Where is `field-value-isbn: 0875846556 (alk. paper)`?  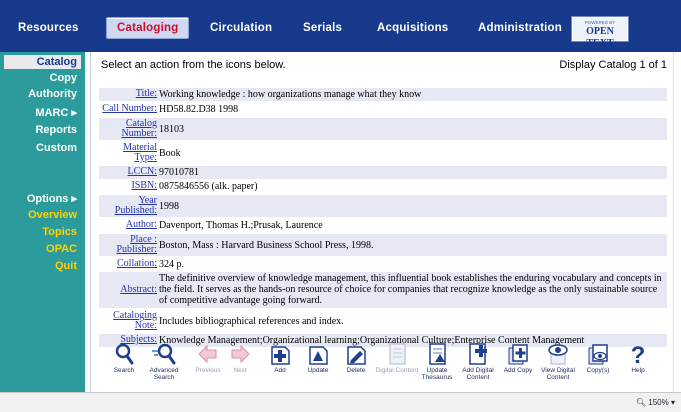 field-value-isbn: 0875846556 (alk. paper) is located at coordinates (208, 186).